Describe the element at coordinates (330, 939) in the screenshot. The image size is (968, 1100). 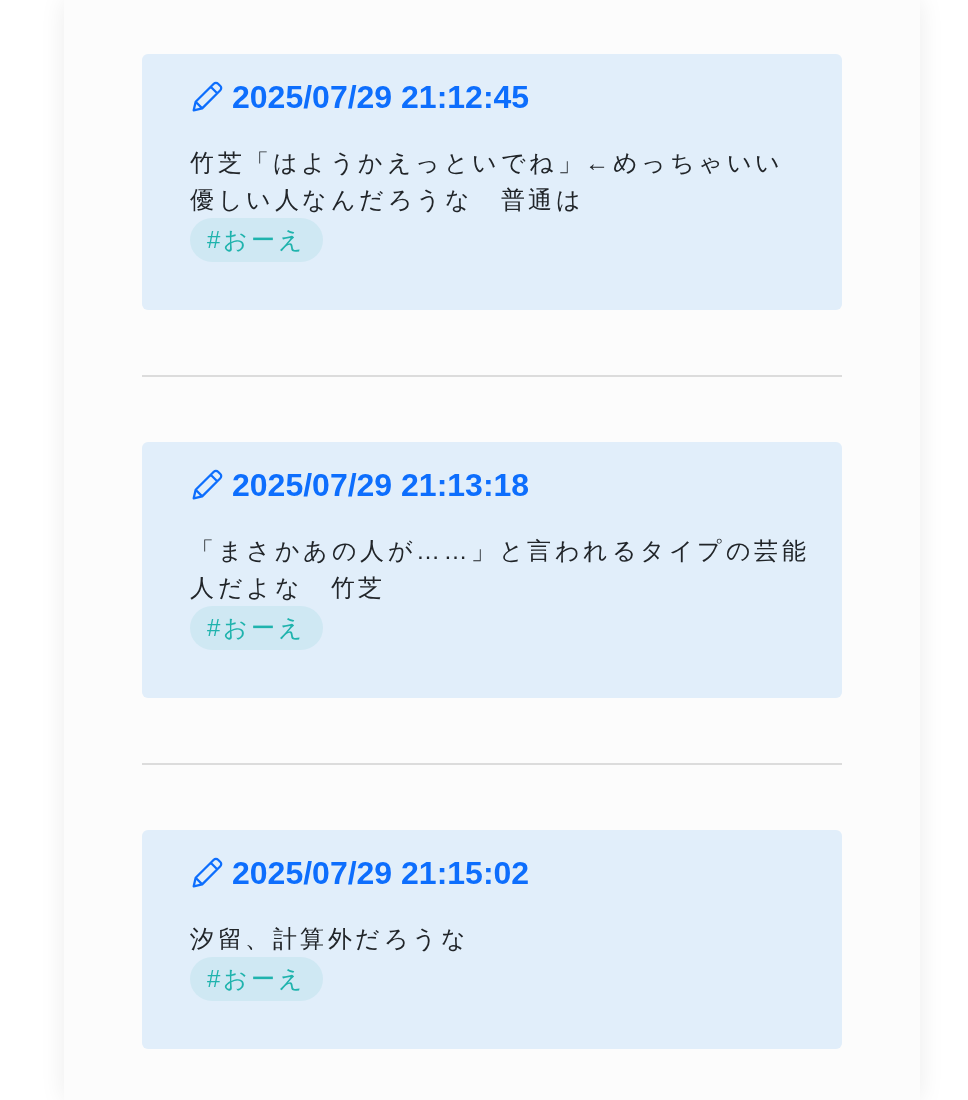
I see `post-text: 汐留、計算外だろうな` at that location.